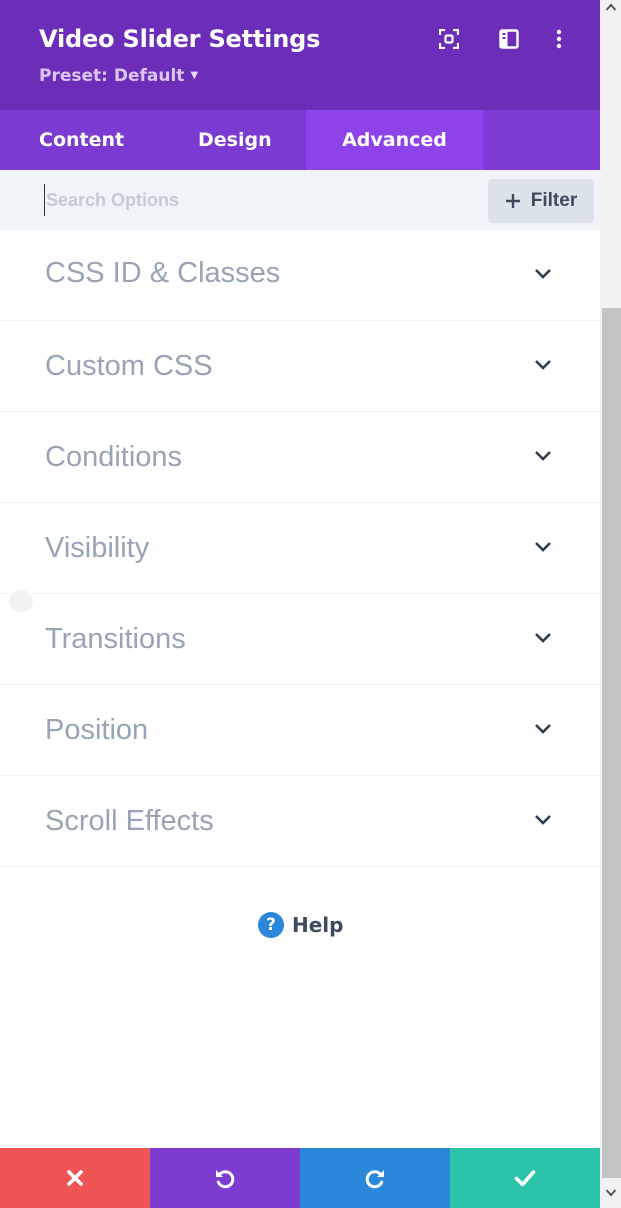 Image resolution: width=621 pixels, height=1208 pixels. I want to click on filter-button: Filter, so click(541, 201).